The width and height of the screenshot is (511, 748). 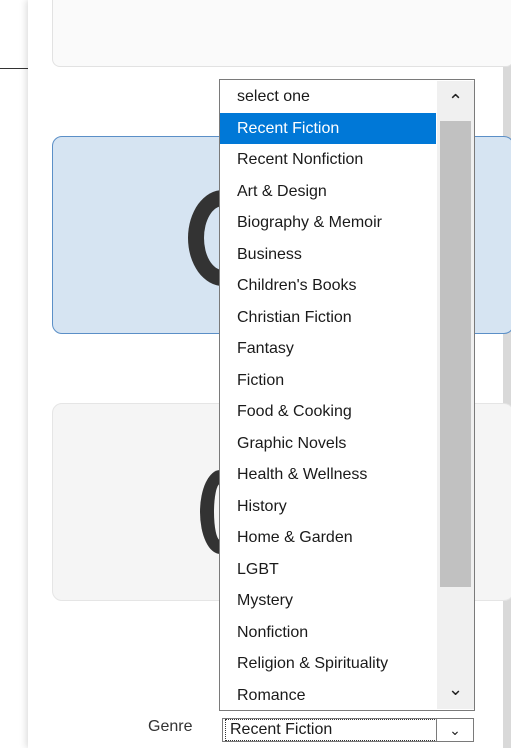 What do you see at coordinates (455, 101) in the screenshot?
I see `chevron-up-icon: ⌃` at bounding box center [455, 101].